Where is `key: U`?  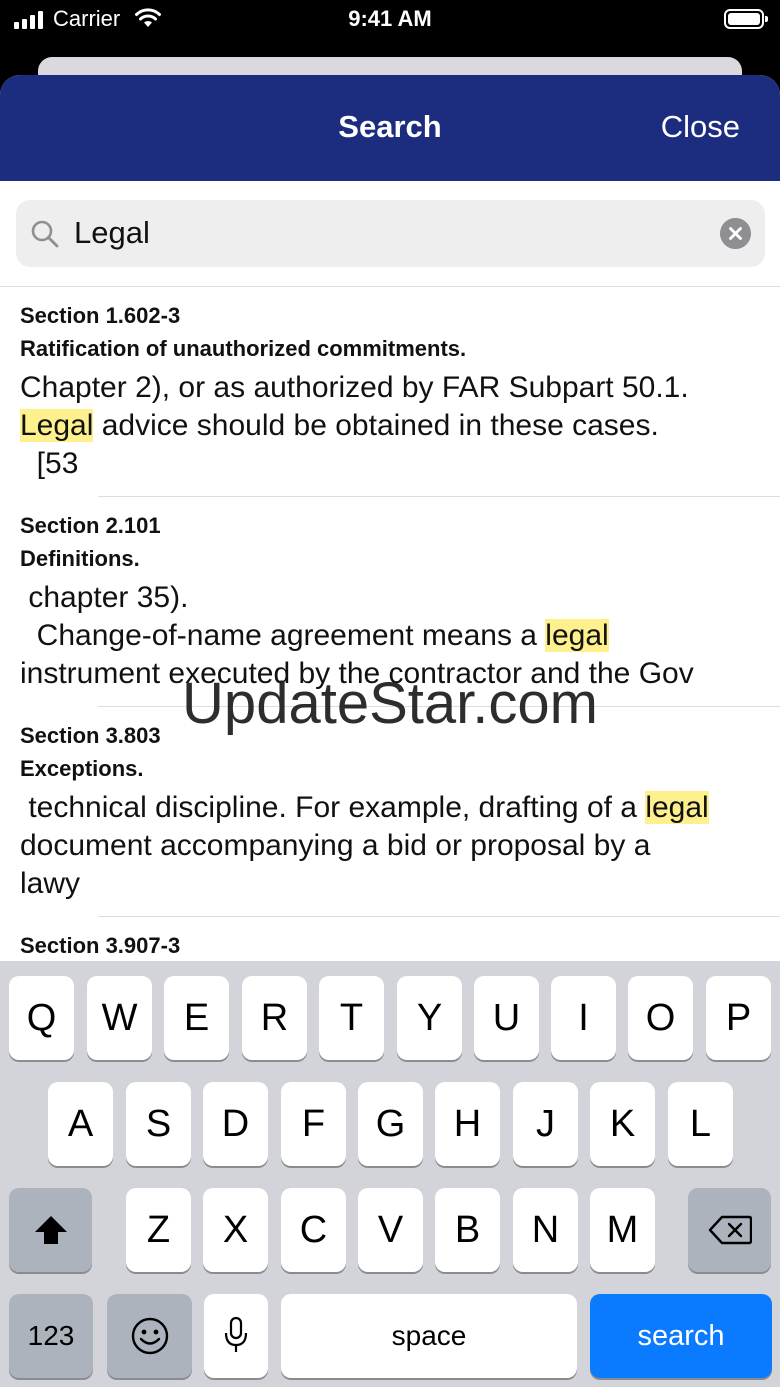
key: U is located at coordinates (506, 1018).